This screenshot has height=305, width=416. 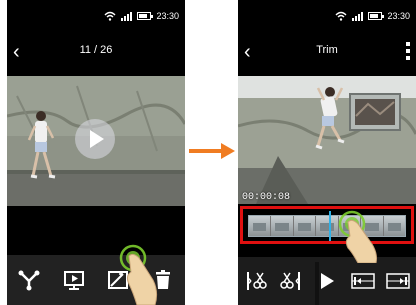 I want to click on trim-end-icon, so click(x=291, y=281).